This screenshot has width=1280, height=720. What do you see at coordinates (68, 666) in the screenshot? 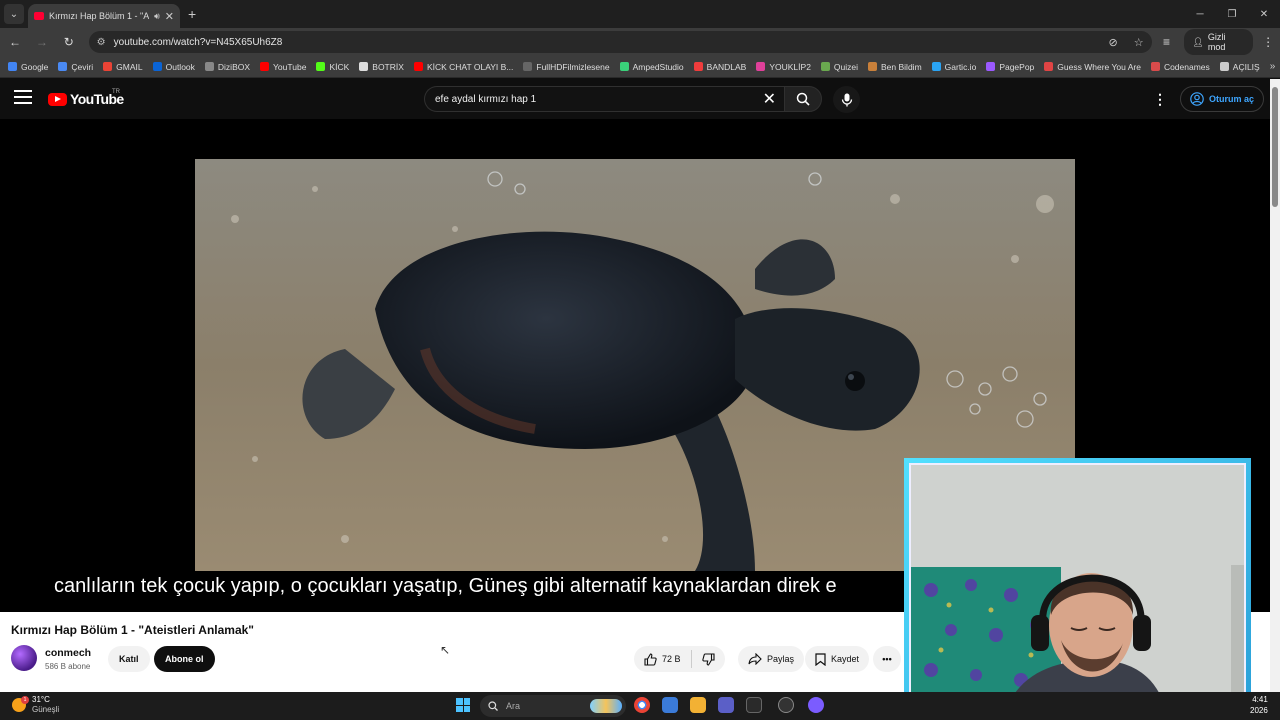
I see `subscriber-count: 586 B abone` at bounding box center [68, 666].